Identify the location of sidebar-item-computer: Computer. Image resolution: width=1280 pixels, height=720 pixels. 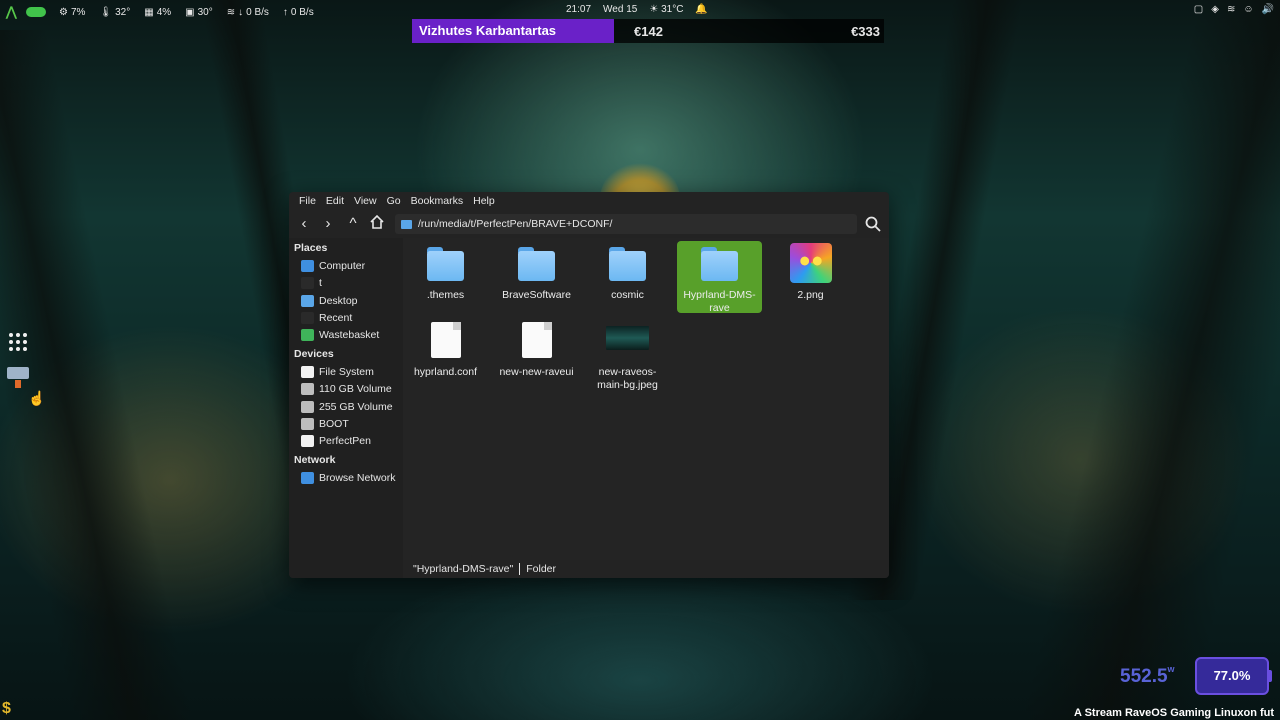
(333, 266).